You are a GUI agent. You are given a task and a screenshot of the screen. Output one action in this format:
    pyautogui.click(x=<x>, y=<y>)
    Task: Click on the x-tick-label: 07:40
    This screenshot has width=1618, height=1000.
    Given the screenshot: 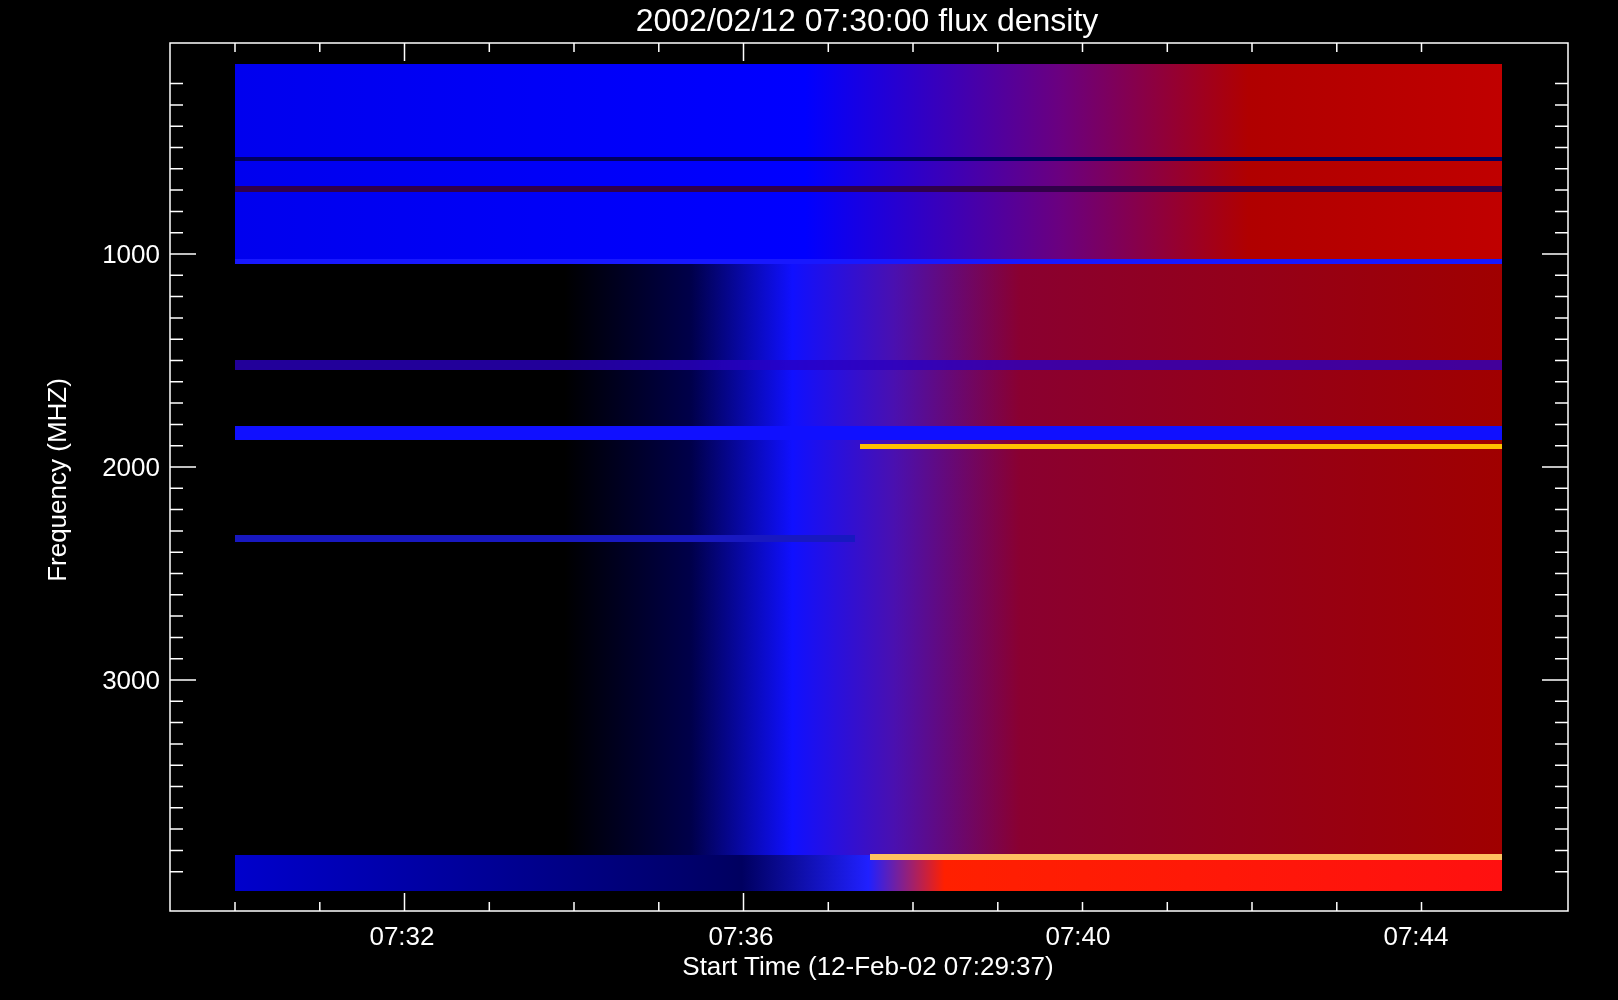 What is the action you would take?
    pyautogui.click(x=1078, y=936)
    